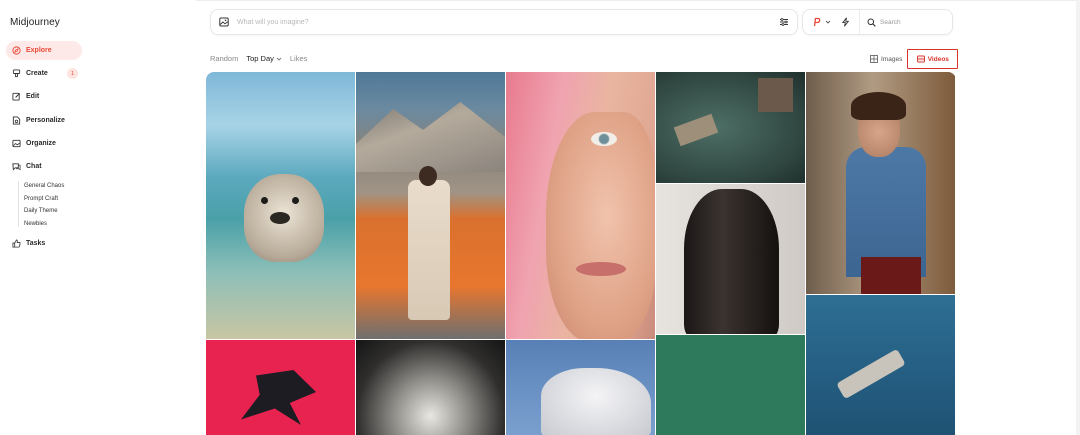  What do you see at coordinates (16, 143) in the screenshot?
I see `image-folder-icon` at bounding box center [16, 143].